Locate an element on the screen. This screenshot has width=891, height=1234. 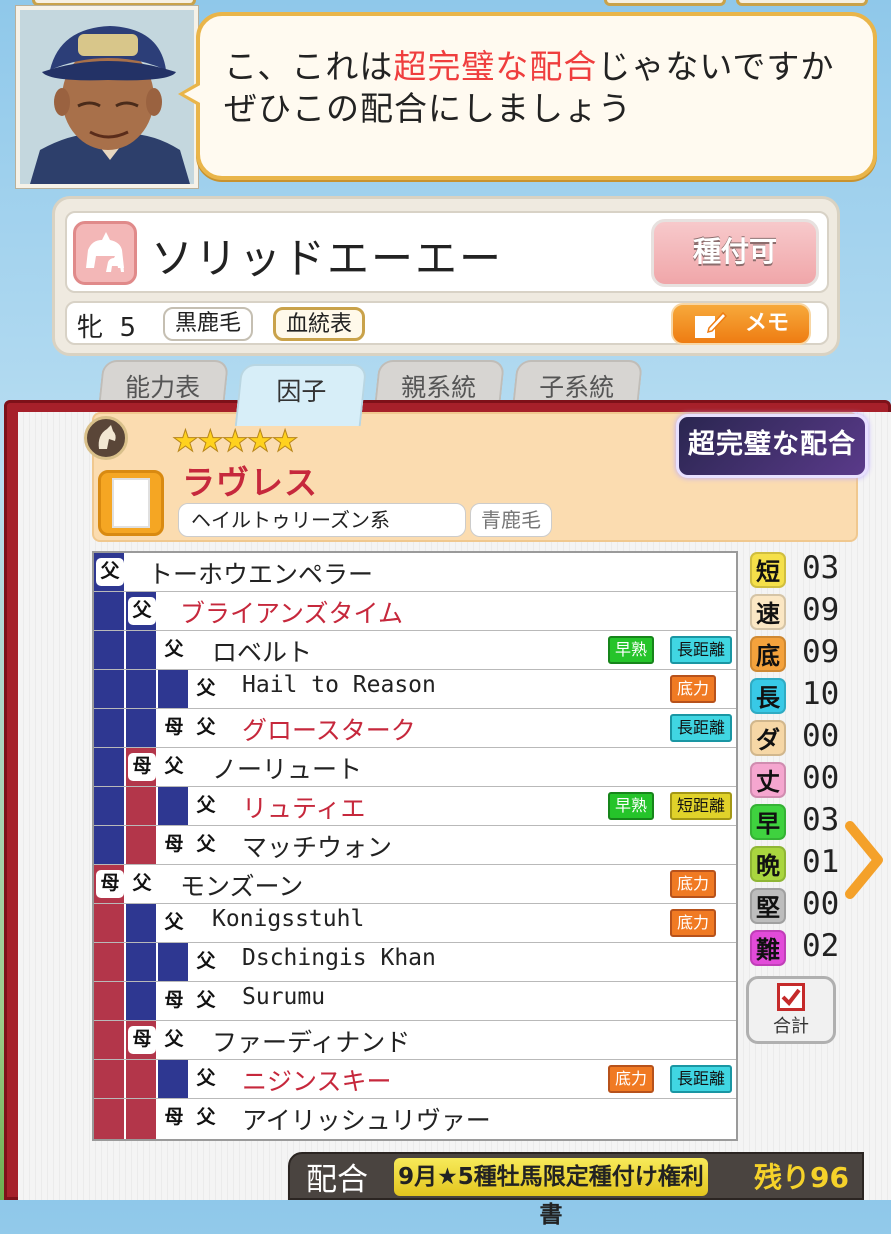
horse-name-cell: Hail to Reason is located at coordinates (339, 685).